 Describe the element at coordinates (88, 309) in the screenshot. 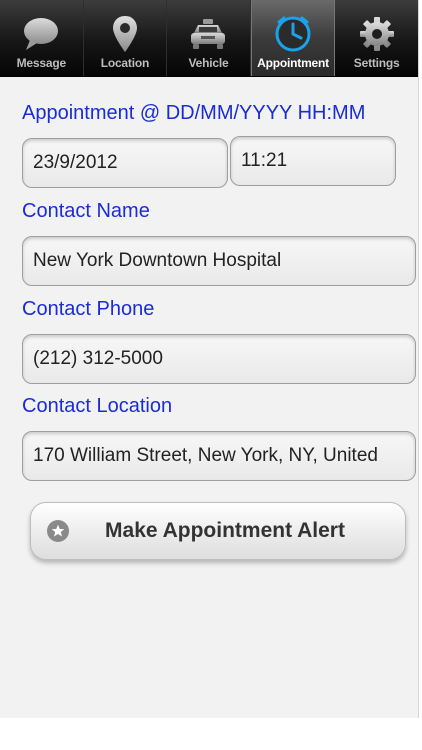

I see `contact-phone-label: Contact Phone` at that location.